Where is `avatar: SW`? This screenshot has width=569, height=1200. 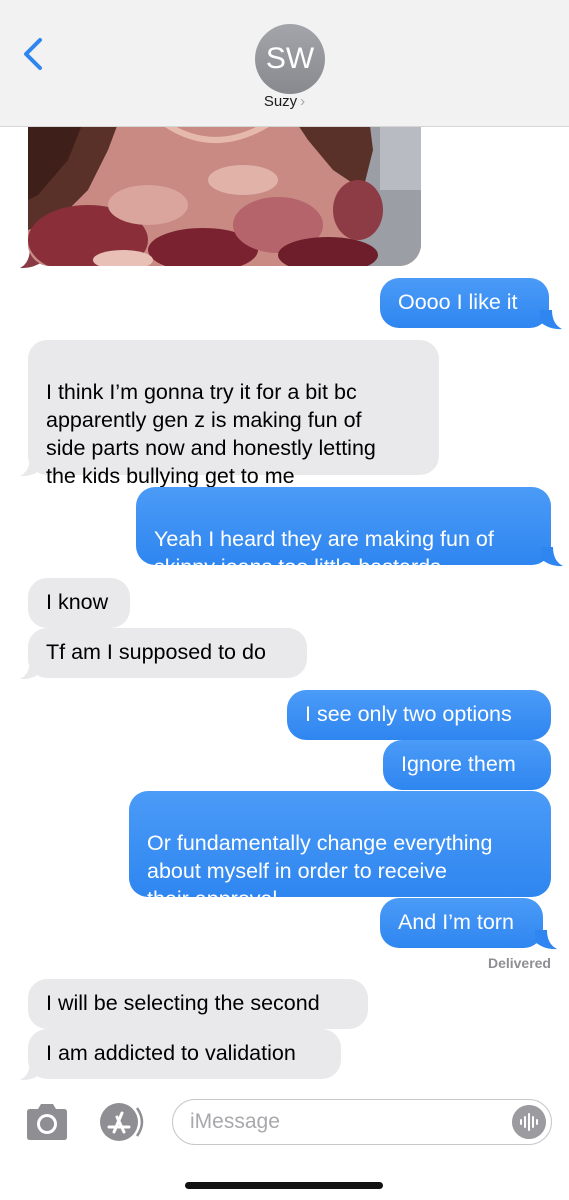 avatar: SW is located at coordinates (290, 59).